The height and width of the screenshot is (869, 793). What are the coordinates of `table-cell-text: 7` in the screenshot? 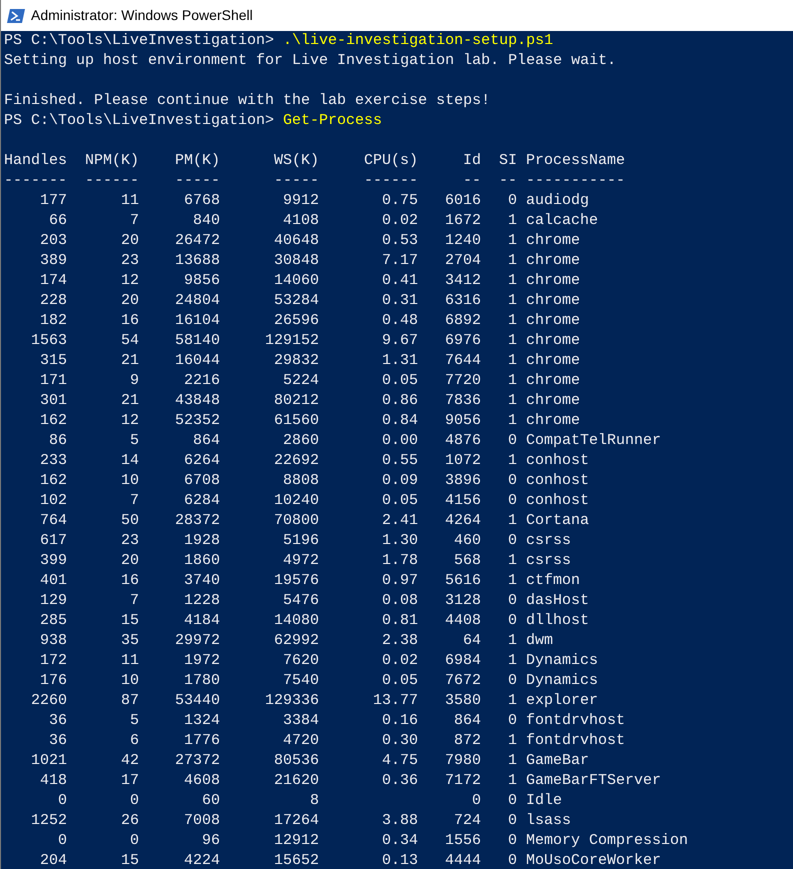 It's located at (133, 501).